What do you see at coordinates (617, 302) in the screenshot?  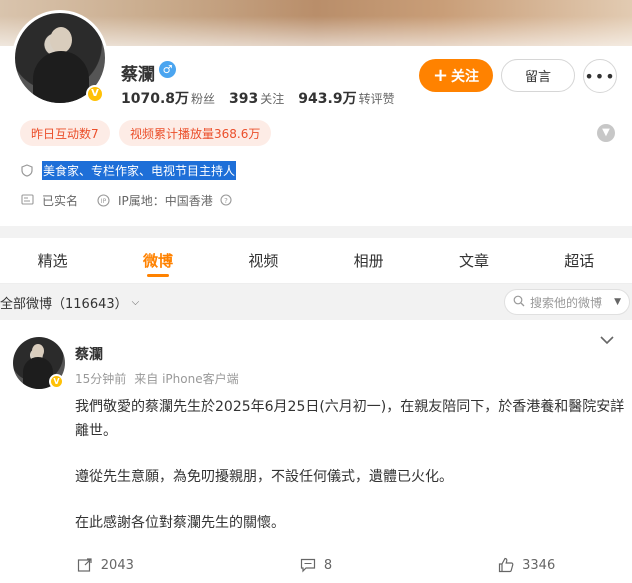 I see `caret-down-icon: ▼` at bounding box center [617, 302].